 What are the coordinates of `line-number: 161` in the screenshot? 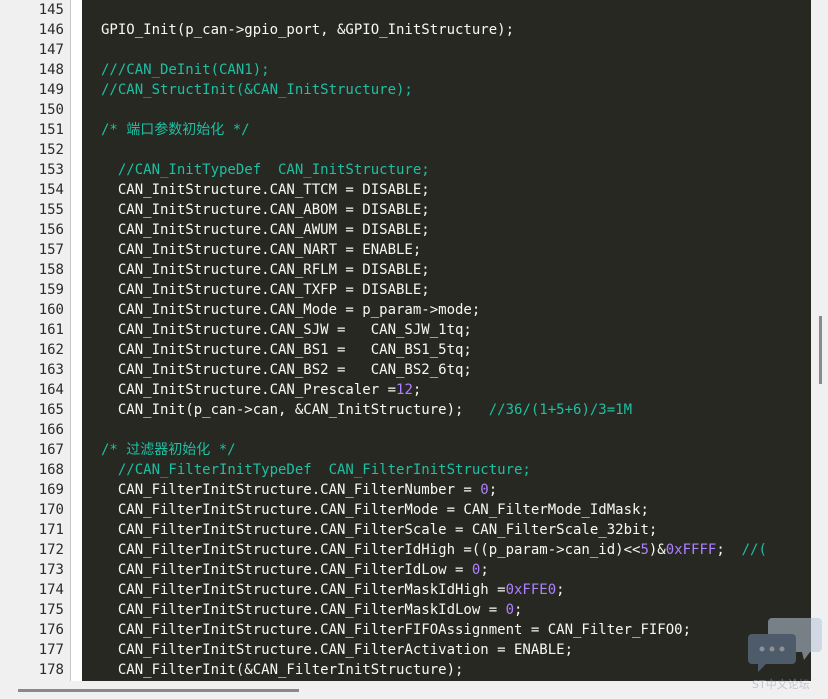 It's located at (51, 330).